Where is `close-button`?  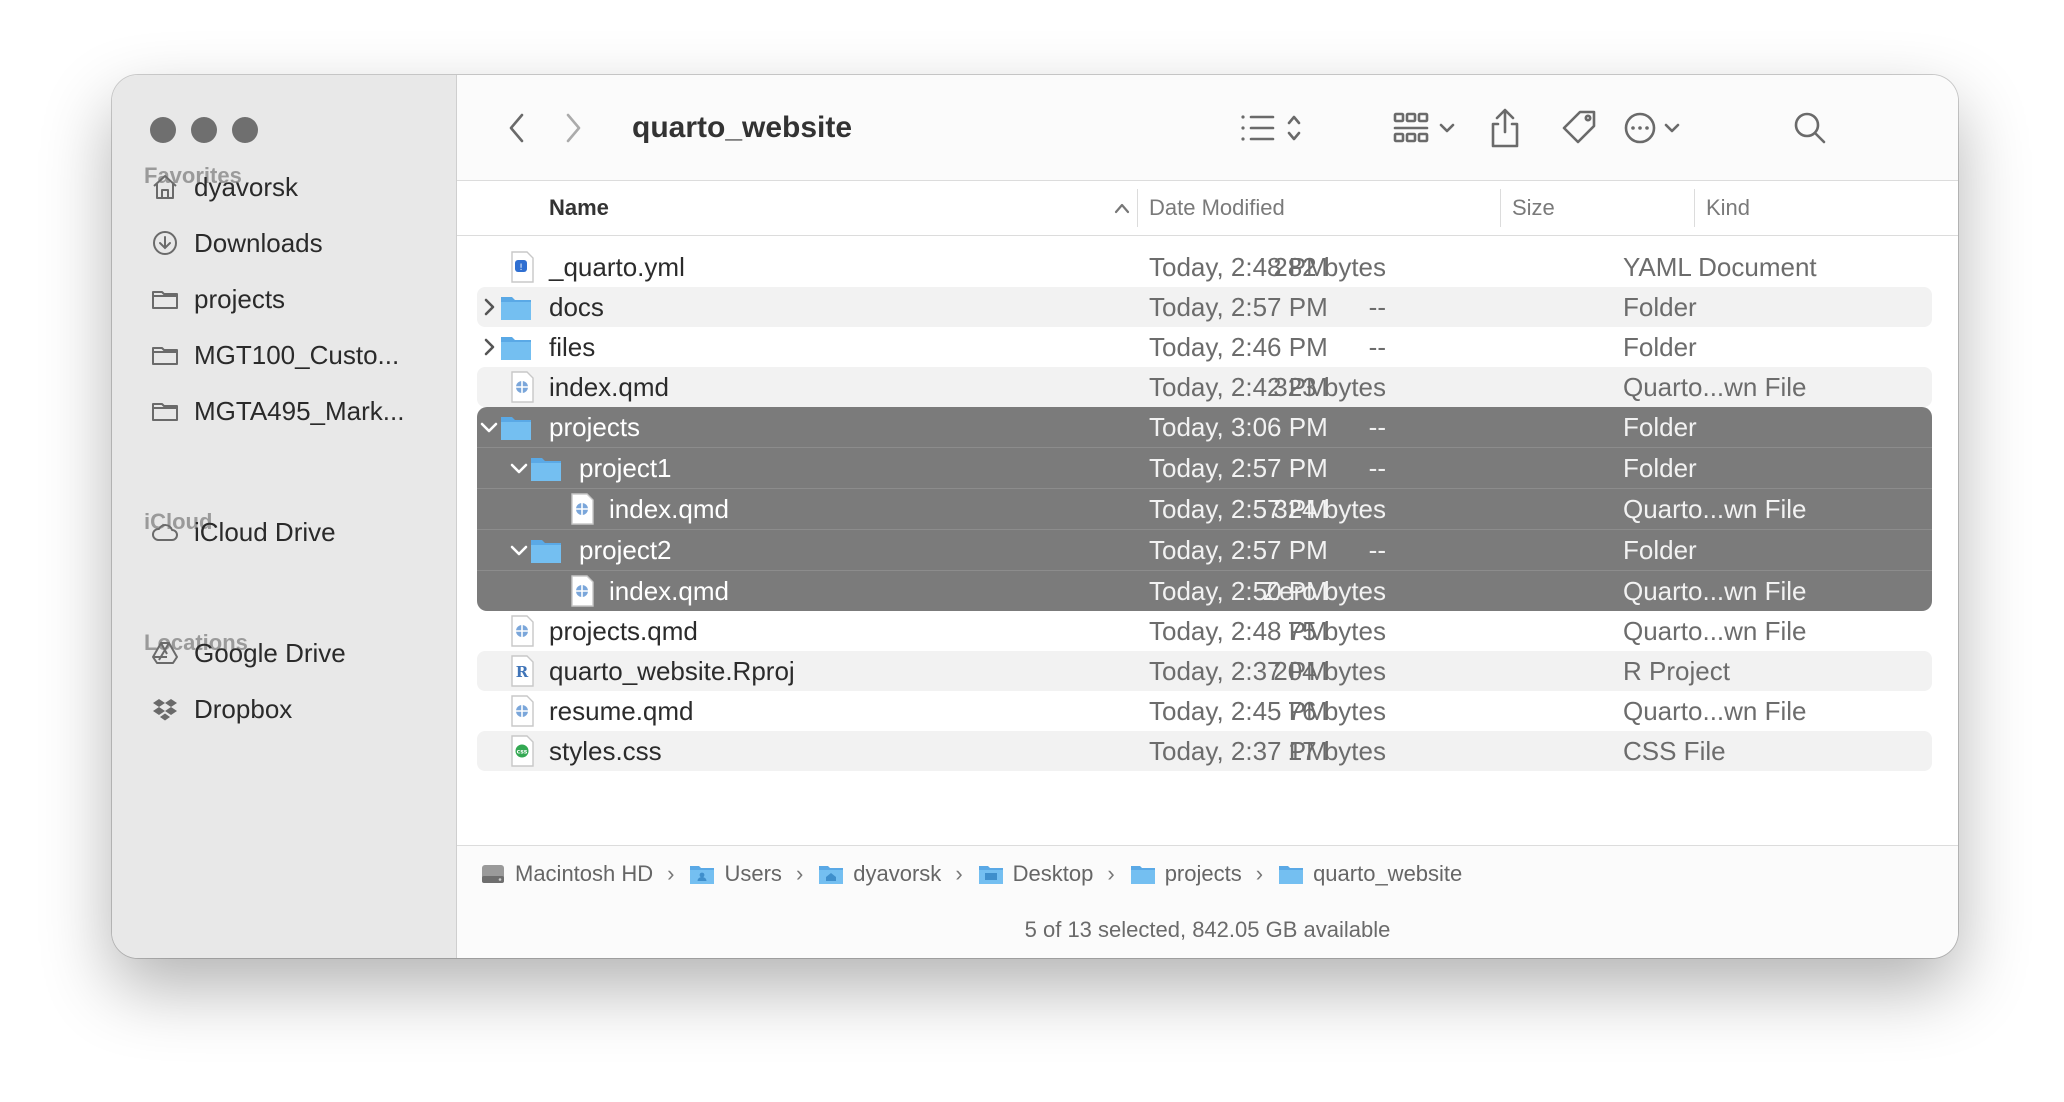
close-button is located at coordinates (163, 130).